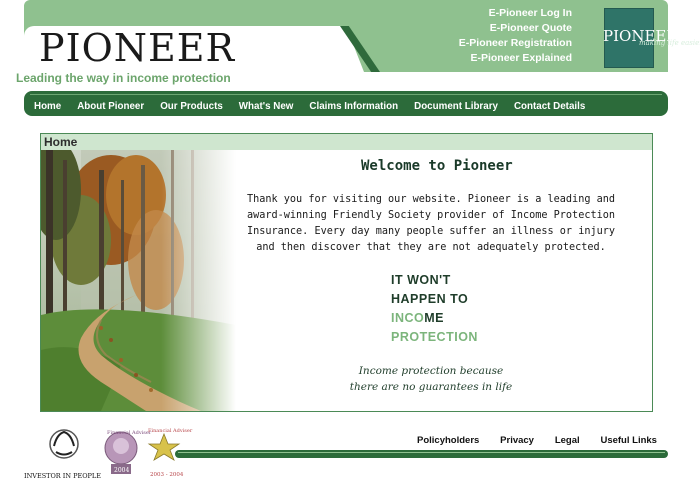 This screenshot has width=700, height=484. What do you see at coordinates (64, 444) in the screenshot?
I see `investor-in-people-icon` at bounding box center [64, 444].